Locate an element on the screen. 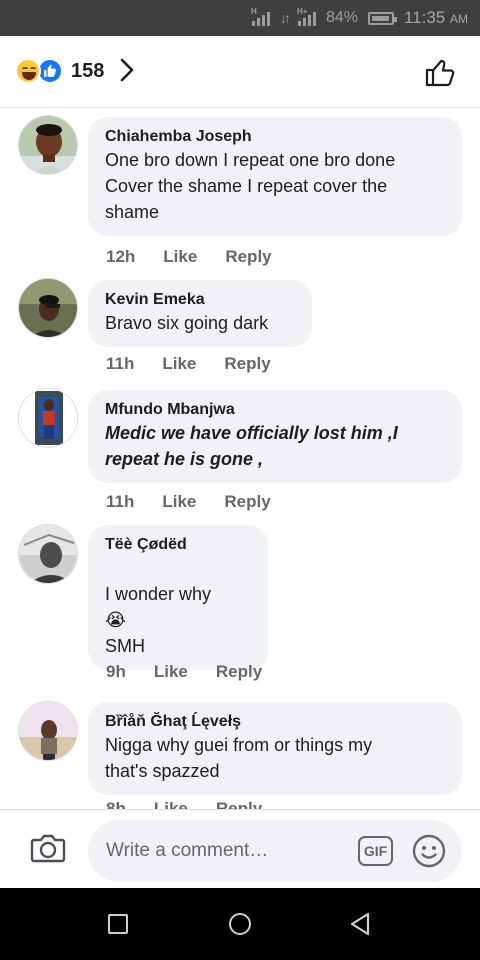 The image size is (480, 960). haha-reaction-icon is located at coordinates (28, 71).